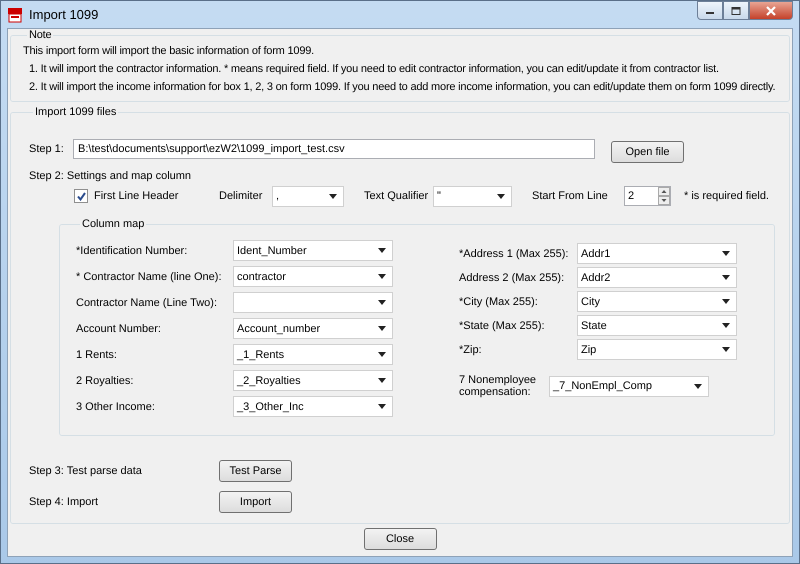 The image size is (800, 564). What do you see at coordinates (241, 196) in the screenshot?
I see `delimiter-label: Delimiter` at bounding box center [241, 196].